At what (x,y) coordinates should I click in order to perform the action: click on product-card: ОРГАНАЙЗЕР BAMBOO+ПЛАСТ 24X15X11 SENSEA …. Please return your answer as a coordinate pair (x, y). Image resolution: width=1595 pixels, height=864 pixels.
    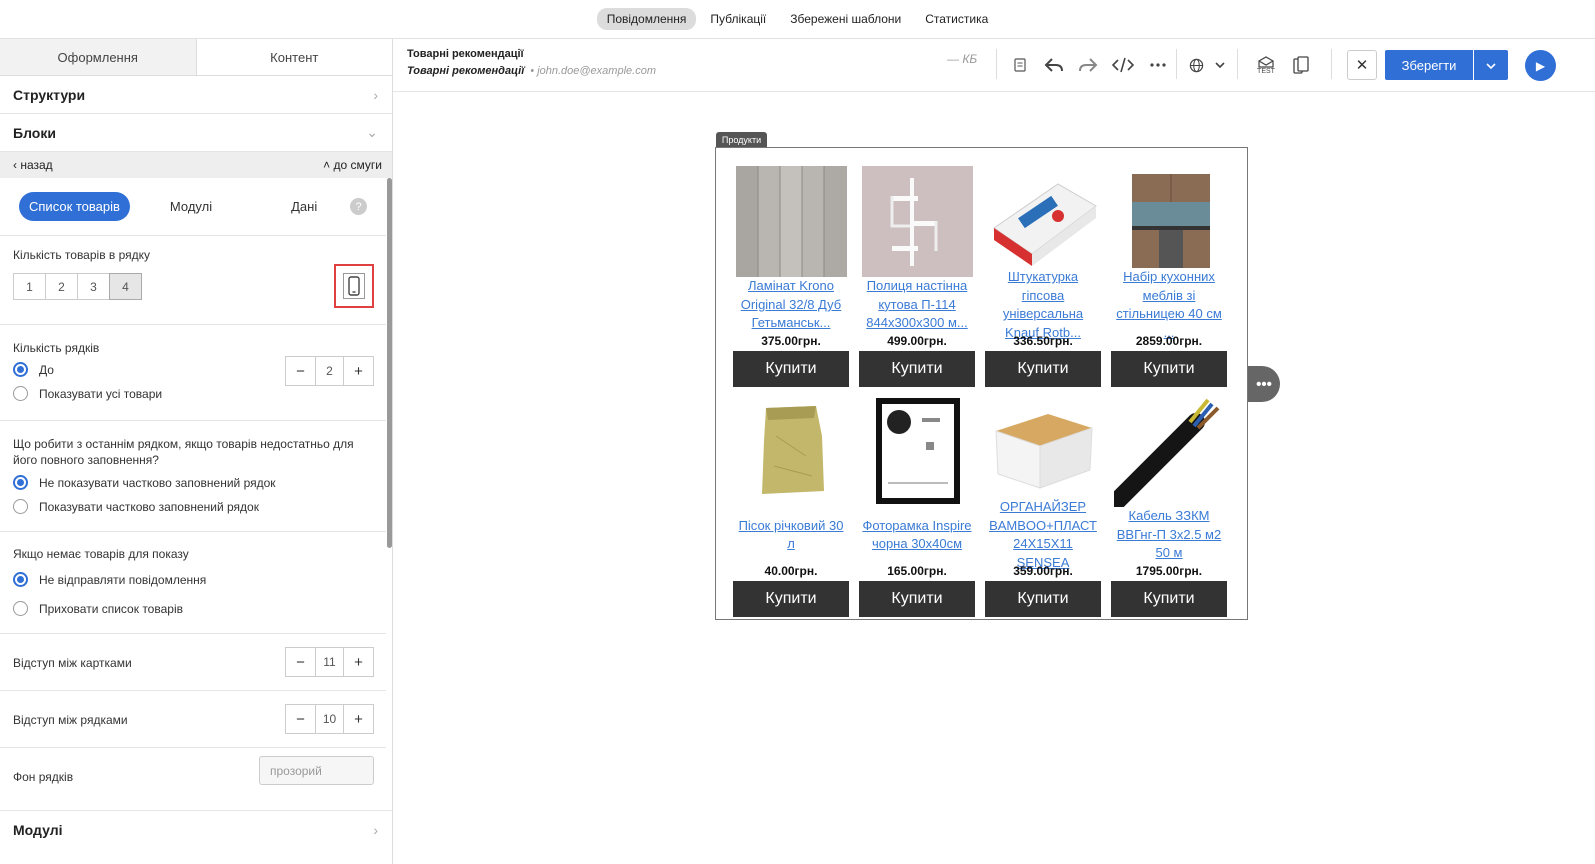
    Looking at the image, I should click on (1043, 506).